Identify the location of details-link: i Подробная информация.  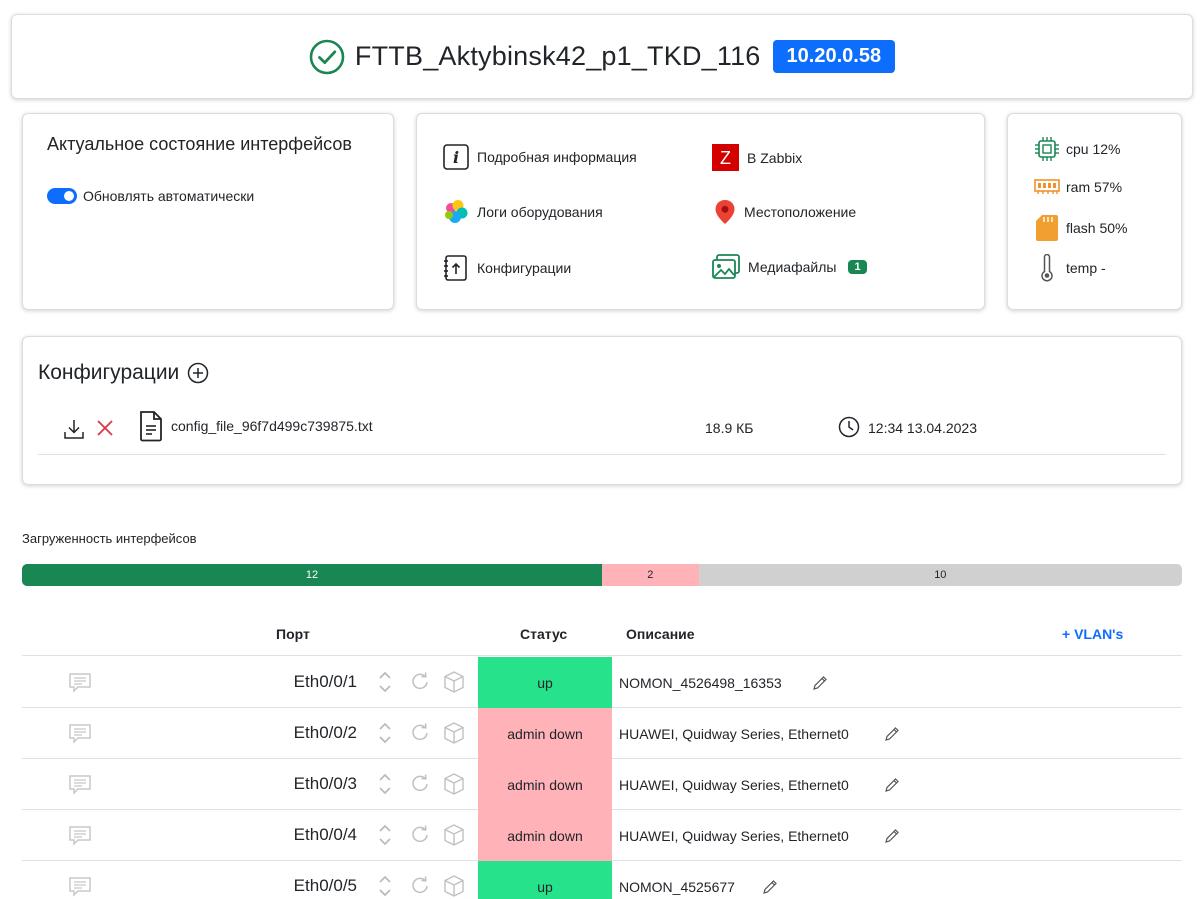
(540, 157).